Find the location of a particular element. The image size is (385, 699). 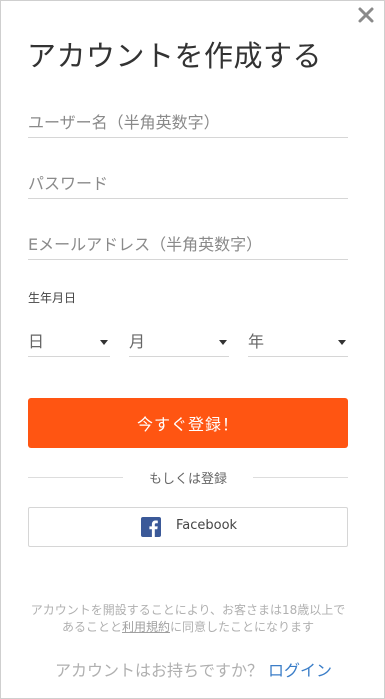

year-select: 年 is located at coordinates (298, 340).